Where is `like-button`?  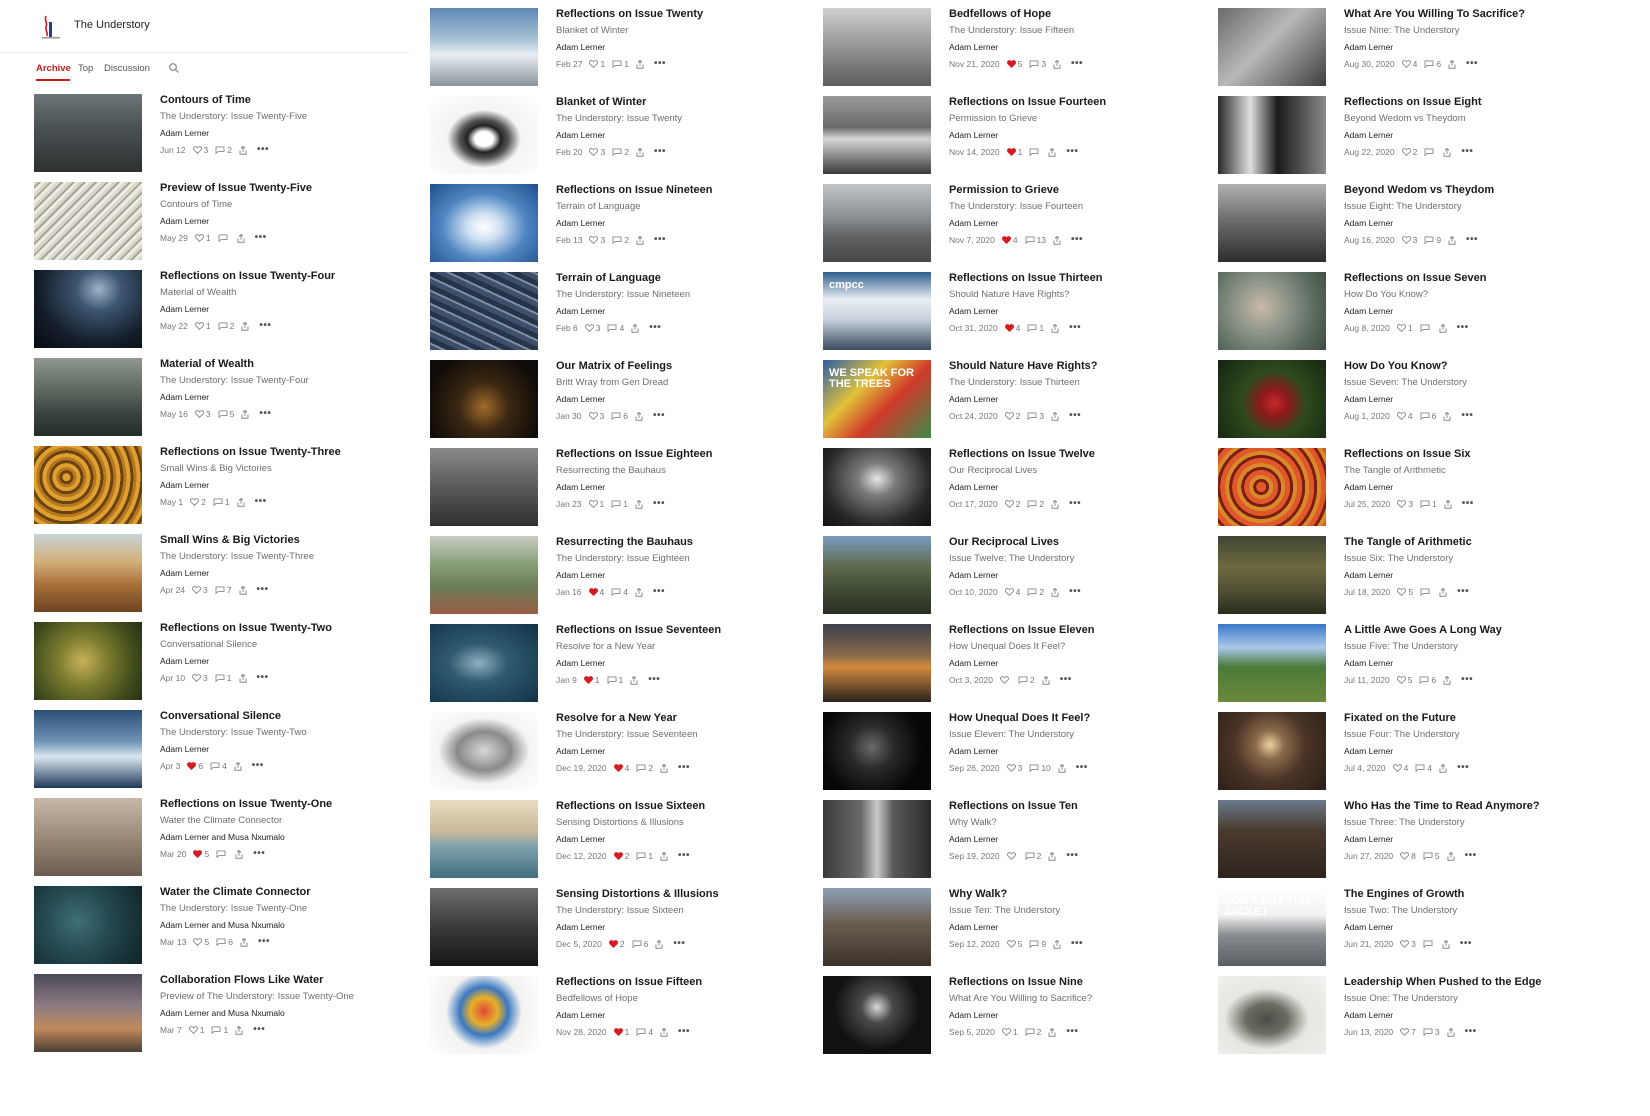 like-button is located at coordinates (1005, 680).